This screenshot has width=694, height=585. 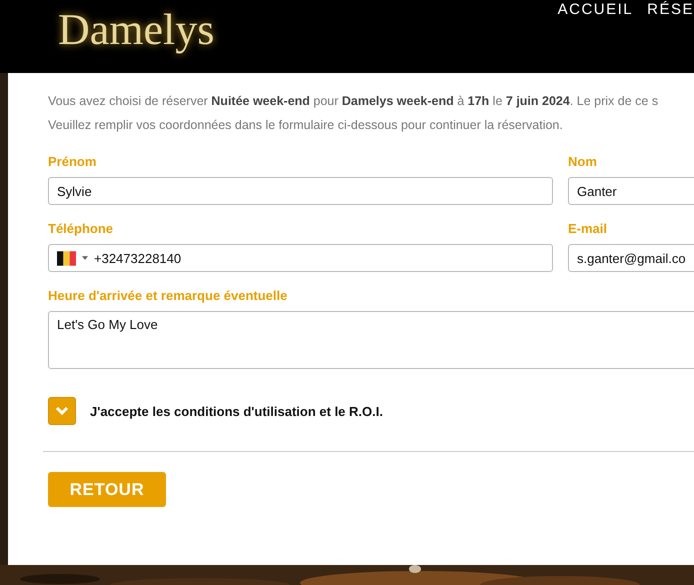 I want to click on field-label: Nom, so click(x=582, y=161).